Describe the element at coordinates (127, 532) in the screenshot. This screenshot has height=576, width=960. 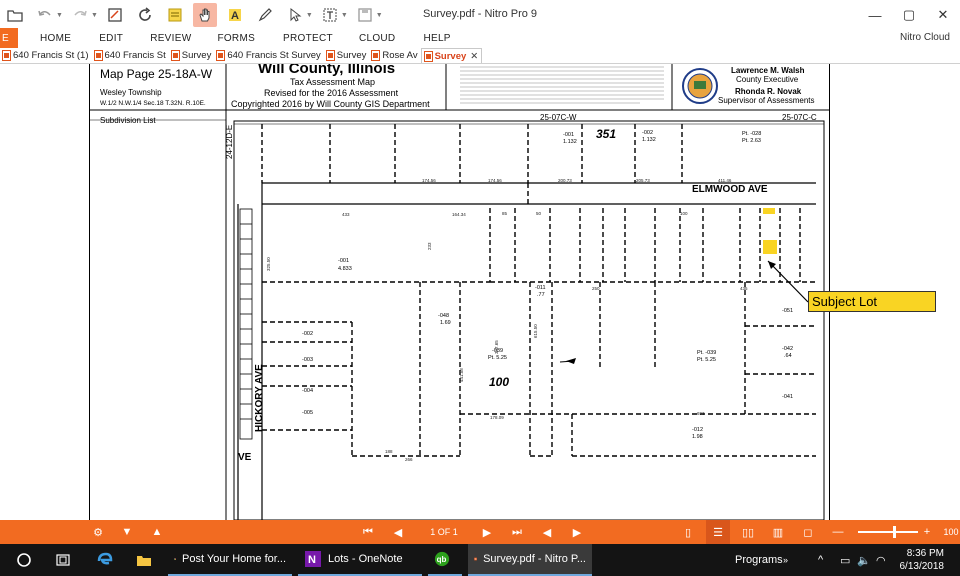
I see `scroll-down-icon: ▼` at that location.